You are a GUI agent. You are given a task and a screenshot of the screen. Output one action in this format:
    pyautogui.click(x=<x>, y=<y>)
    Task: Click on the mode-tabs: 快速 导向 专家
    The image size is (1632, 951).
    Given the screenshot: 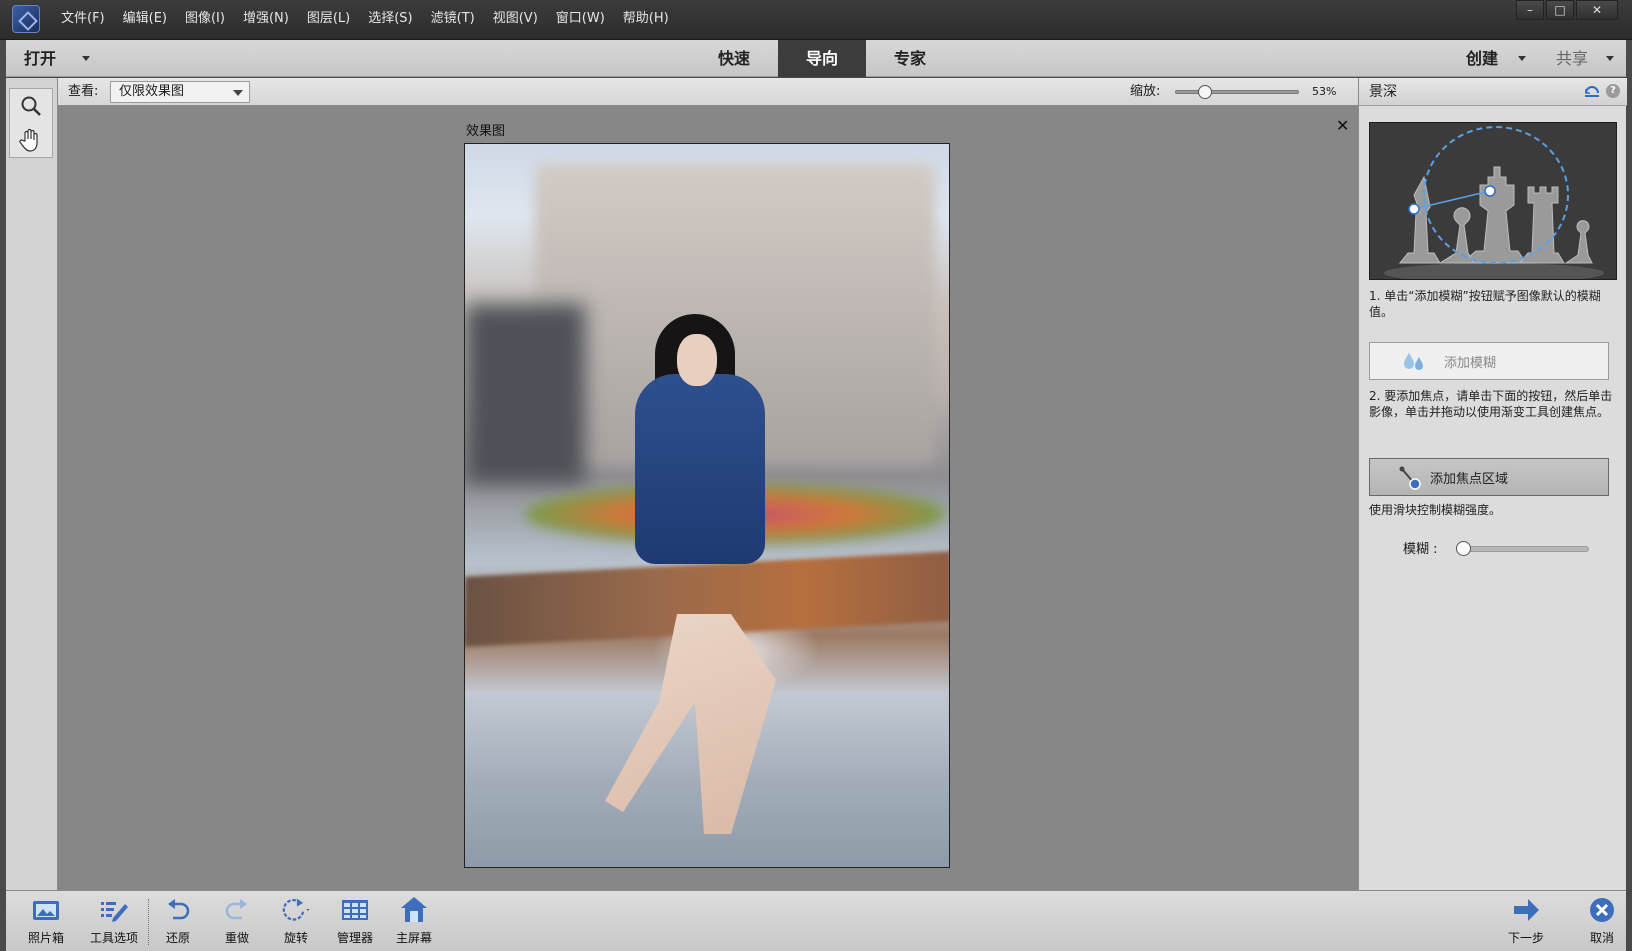 What is the action you would take?
    pyautogui.click(x=822, y=58)
    